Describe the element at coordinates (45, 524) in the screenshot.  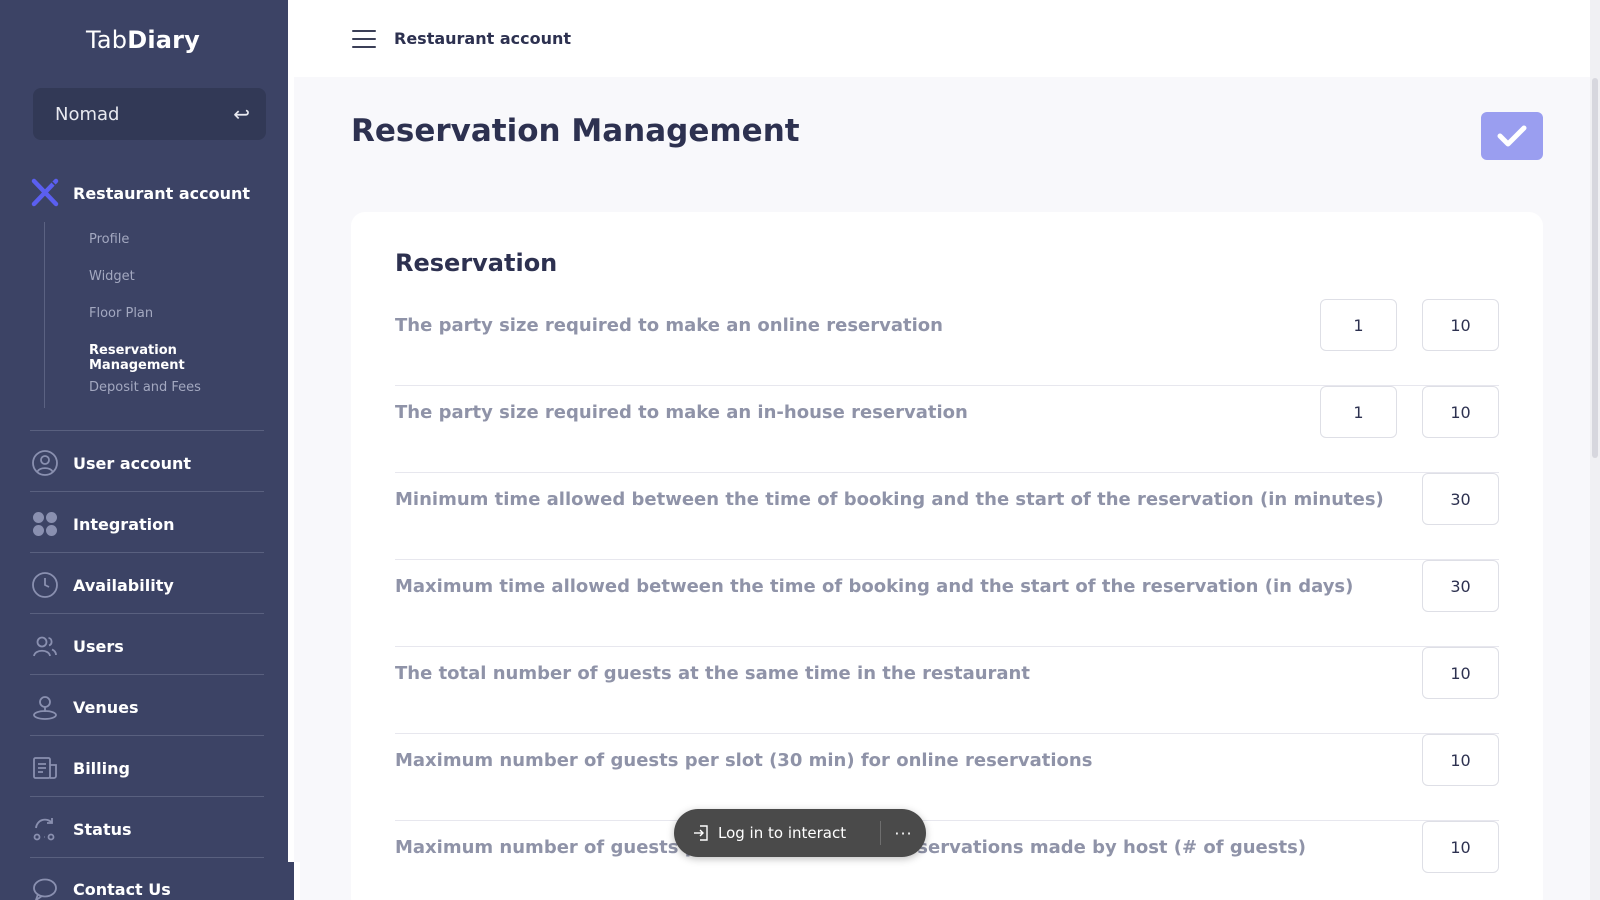
I see `grid-dots-icon` at that location.